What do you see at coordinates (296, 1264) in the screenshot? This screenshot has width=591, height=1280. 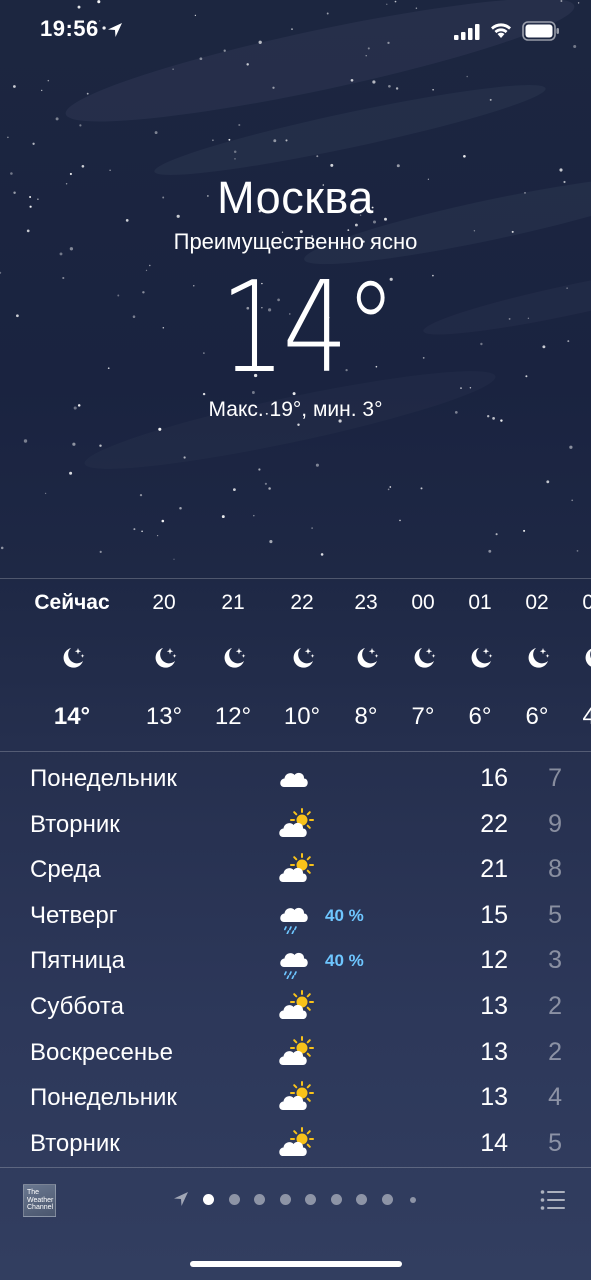 I see `home-indicator` at bounding box center [296, 1264].